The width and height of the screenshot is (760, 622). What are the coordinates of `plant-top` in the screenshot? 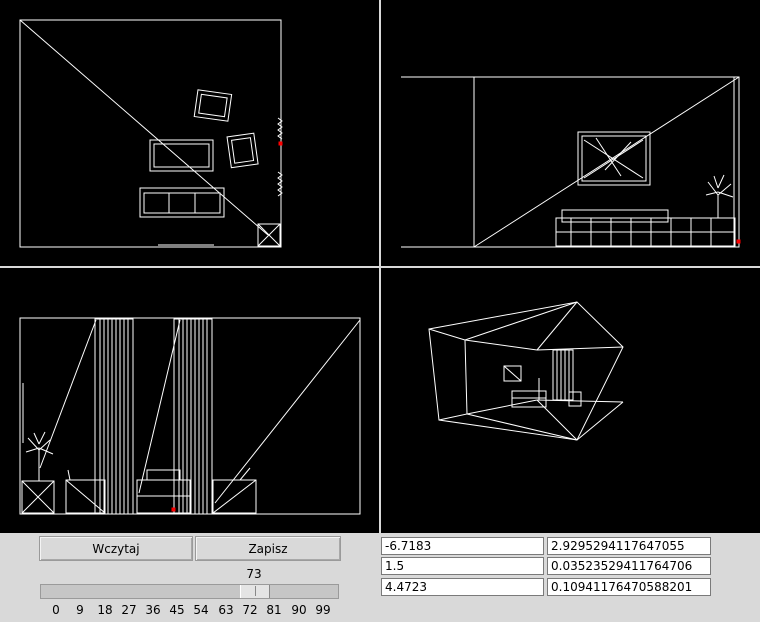 It's located at (269, 235).